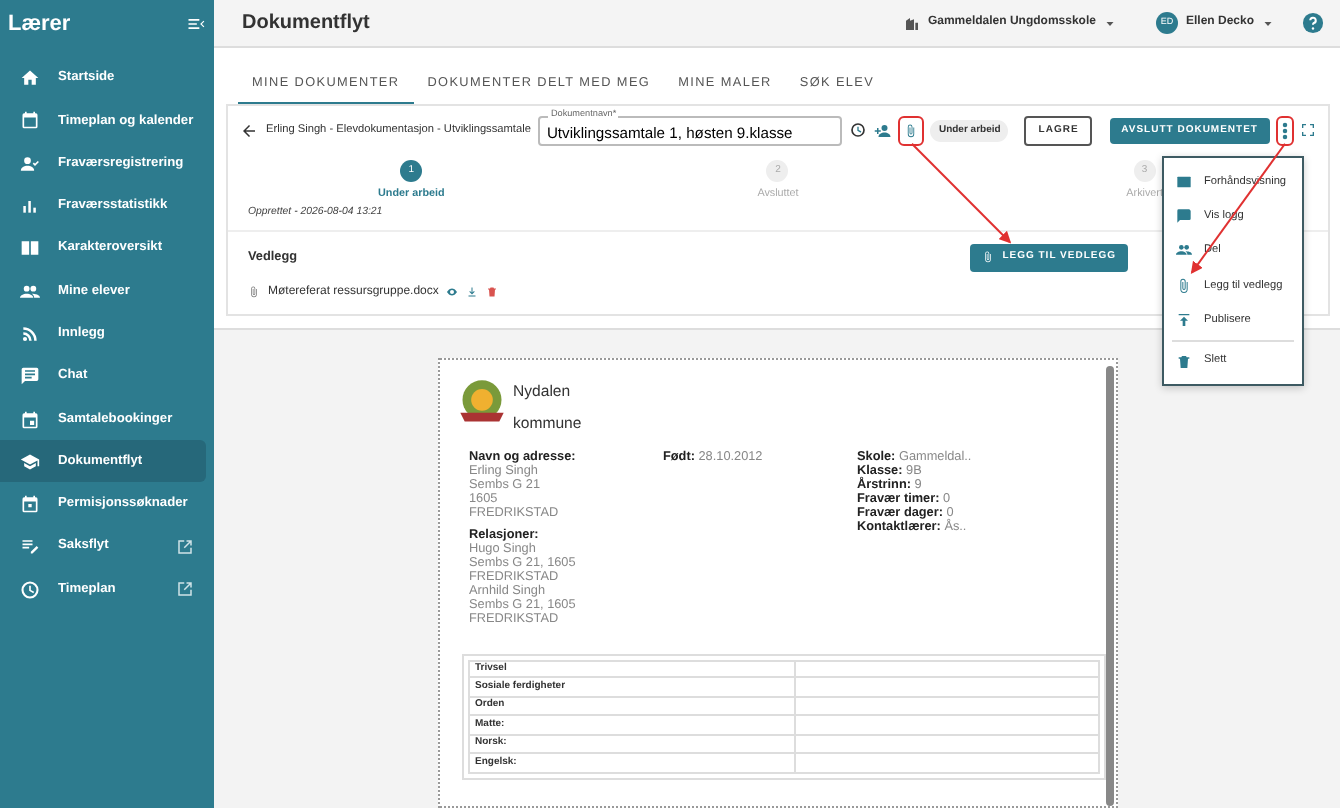 This screenshot has width=1340, height=808. I want to click on back-arrow-icon, so click(249, 130).